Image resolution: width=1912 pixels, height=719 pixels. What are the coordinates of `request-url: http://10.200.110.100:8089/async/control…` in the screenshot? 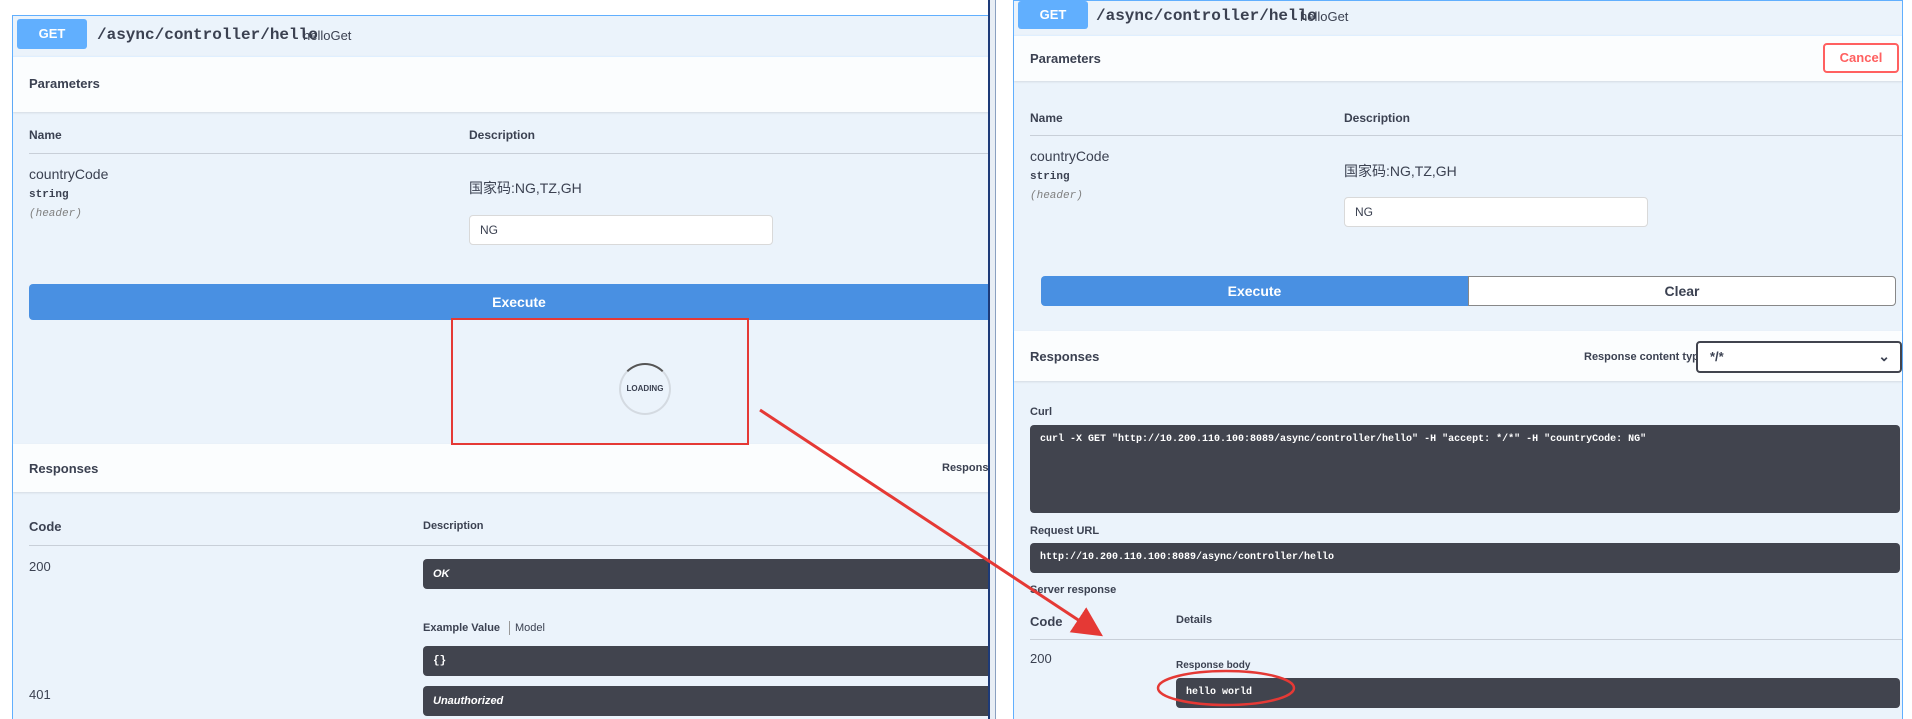 It's located at (1465, 558).